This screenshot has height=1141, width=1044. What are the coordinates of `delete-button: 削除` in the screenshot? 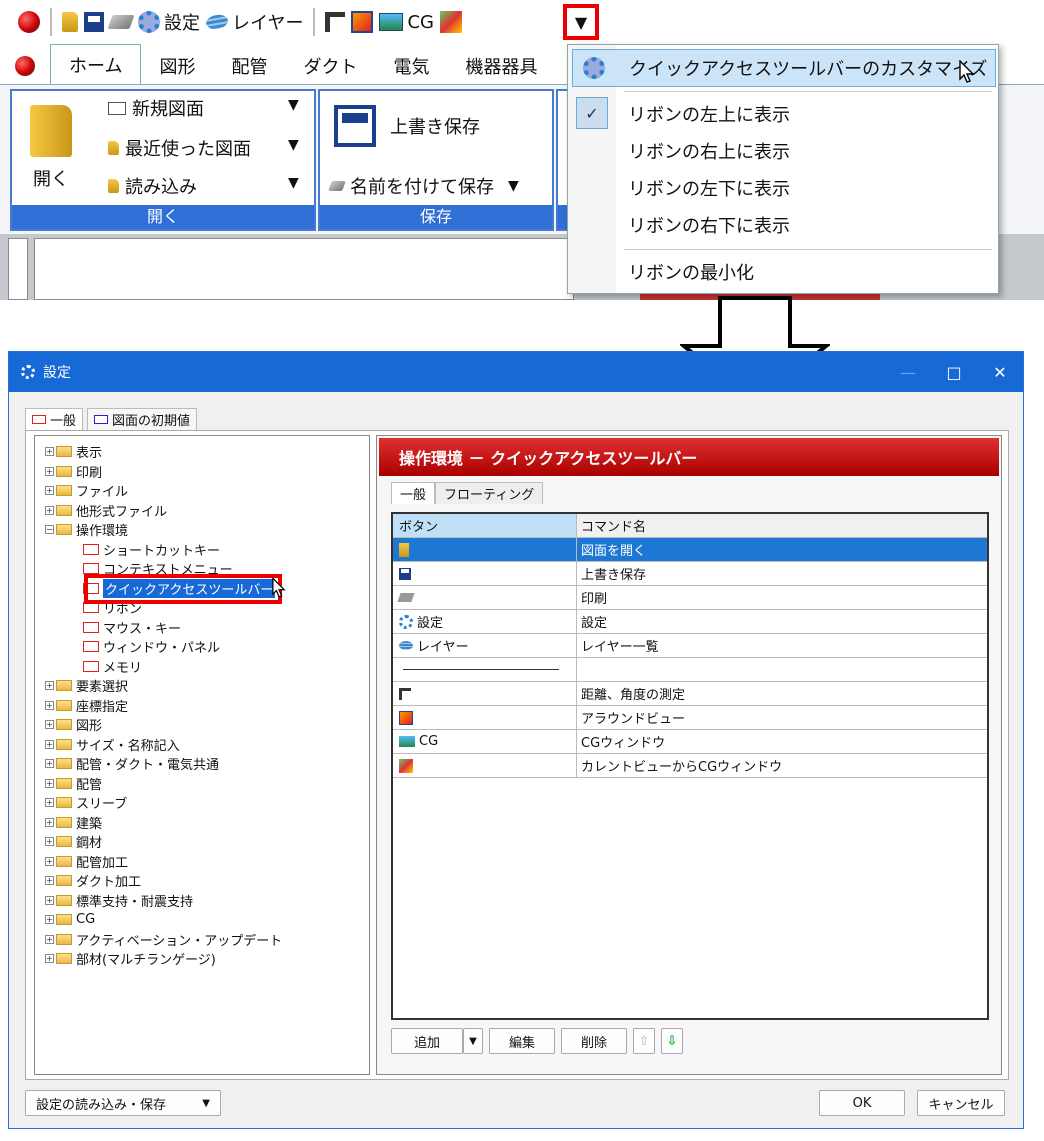 It's located at (594, 1041).